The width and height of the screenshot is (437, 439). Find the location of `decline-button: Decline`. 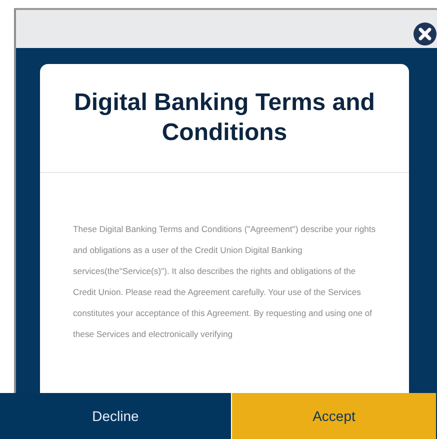

decline-button: Decline is located at coordinates (115, 416).